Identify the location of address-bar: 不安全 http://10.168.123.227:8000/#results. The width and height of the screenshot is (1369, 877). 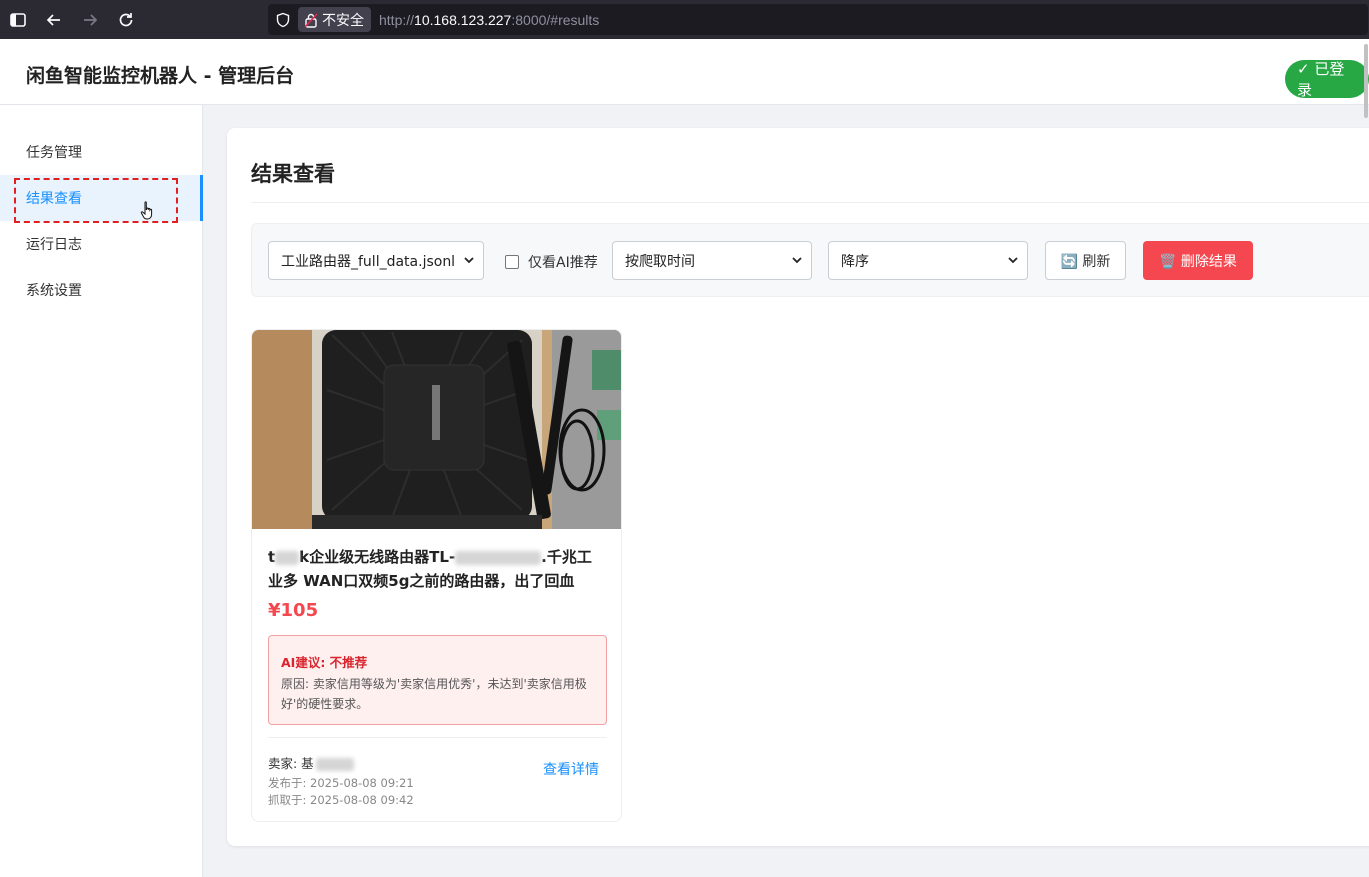
(818, 19).